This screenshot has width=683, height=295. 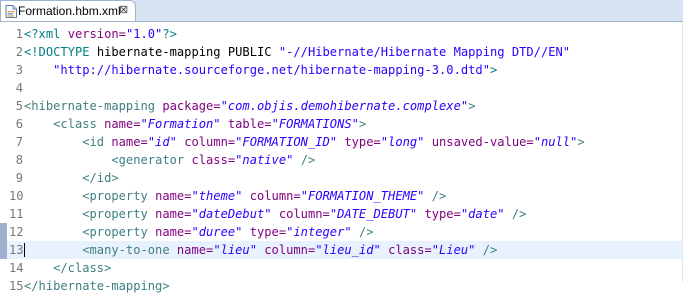 I want to click on line-number: 6, so click(x=19, y=124).